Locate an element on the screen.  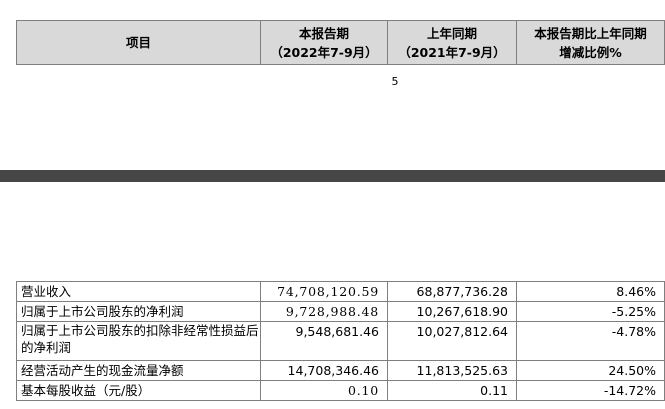
prior-value: 10,267,618.90 is located at coordinates (452, 311).